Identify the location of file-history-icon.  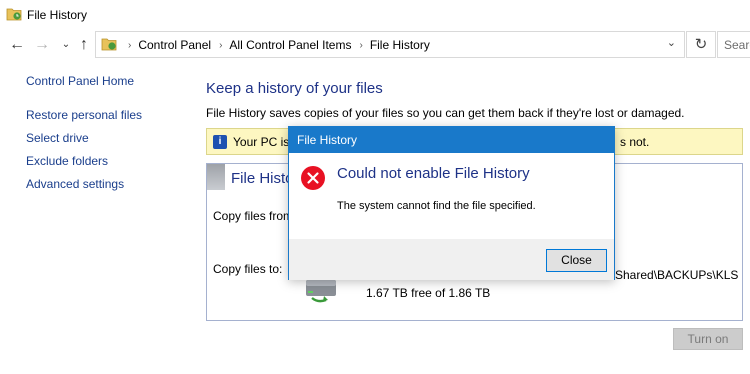
(14, 14).